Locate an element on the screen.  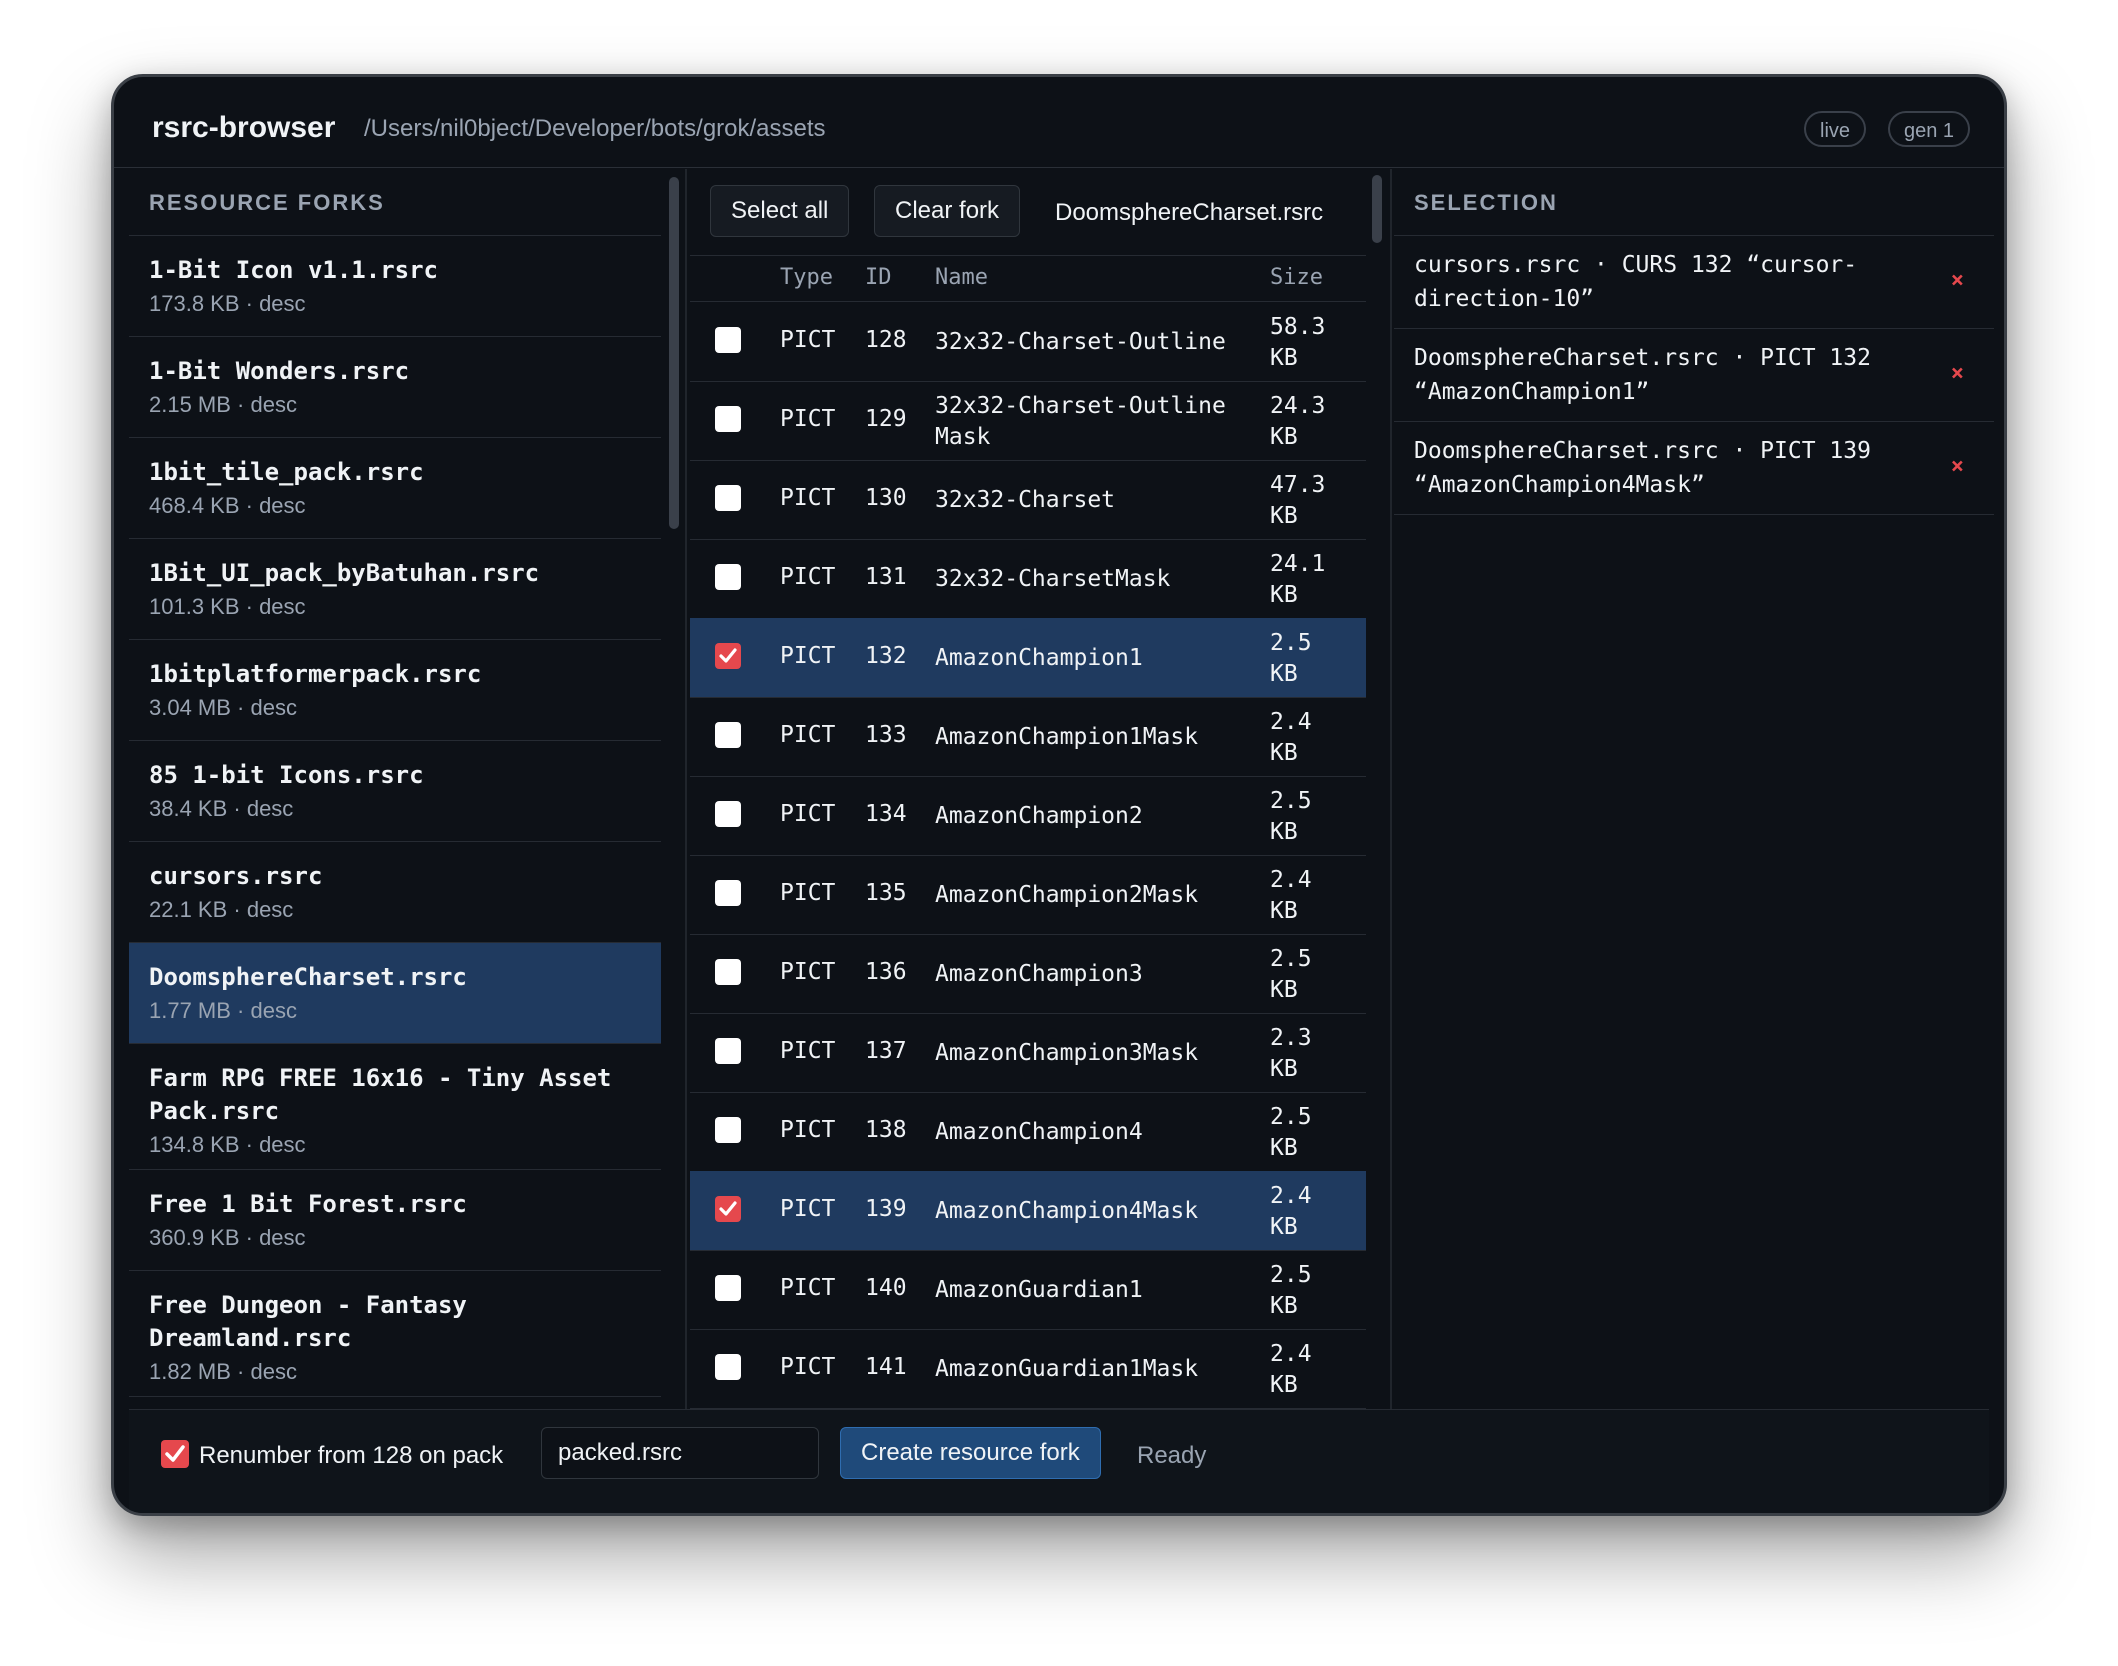
table-row: PICT 138 AmazonChampion4 2.5 KB is located at coordinates (1028, 1132).